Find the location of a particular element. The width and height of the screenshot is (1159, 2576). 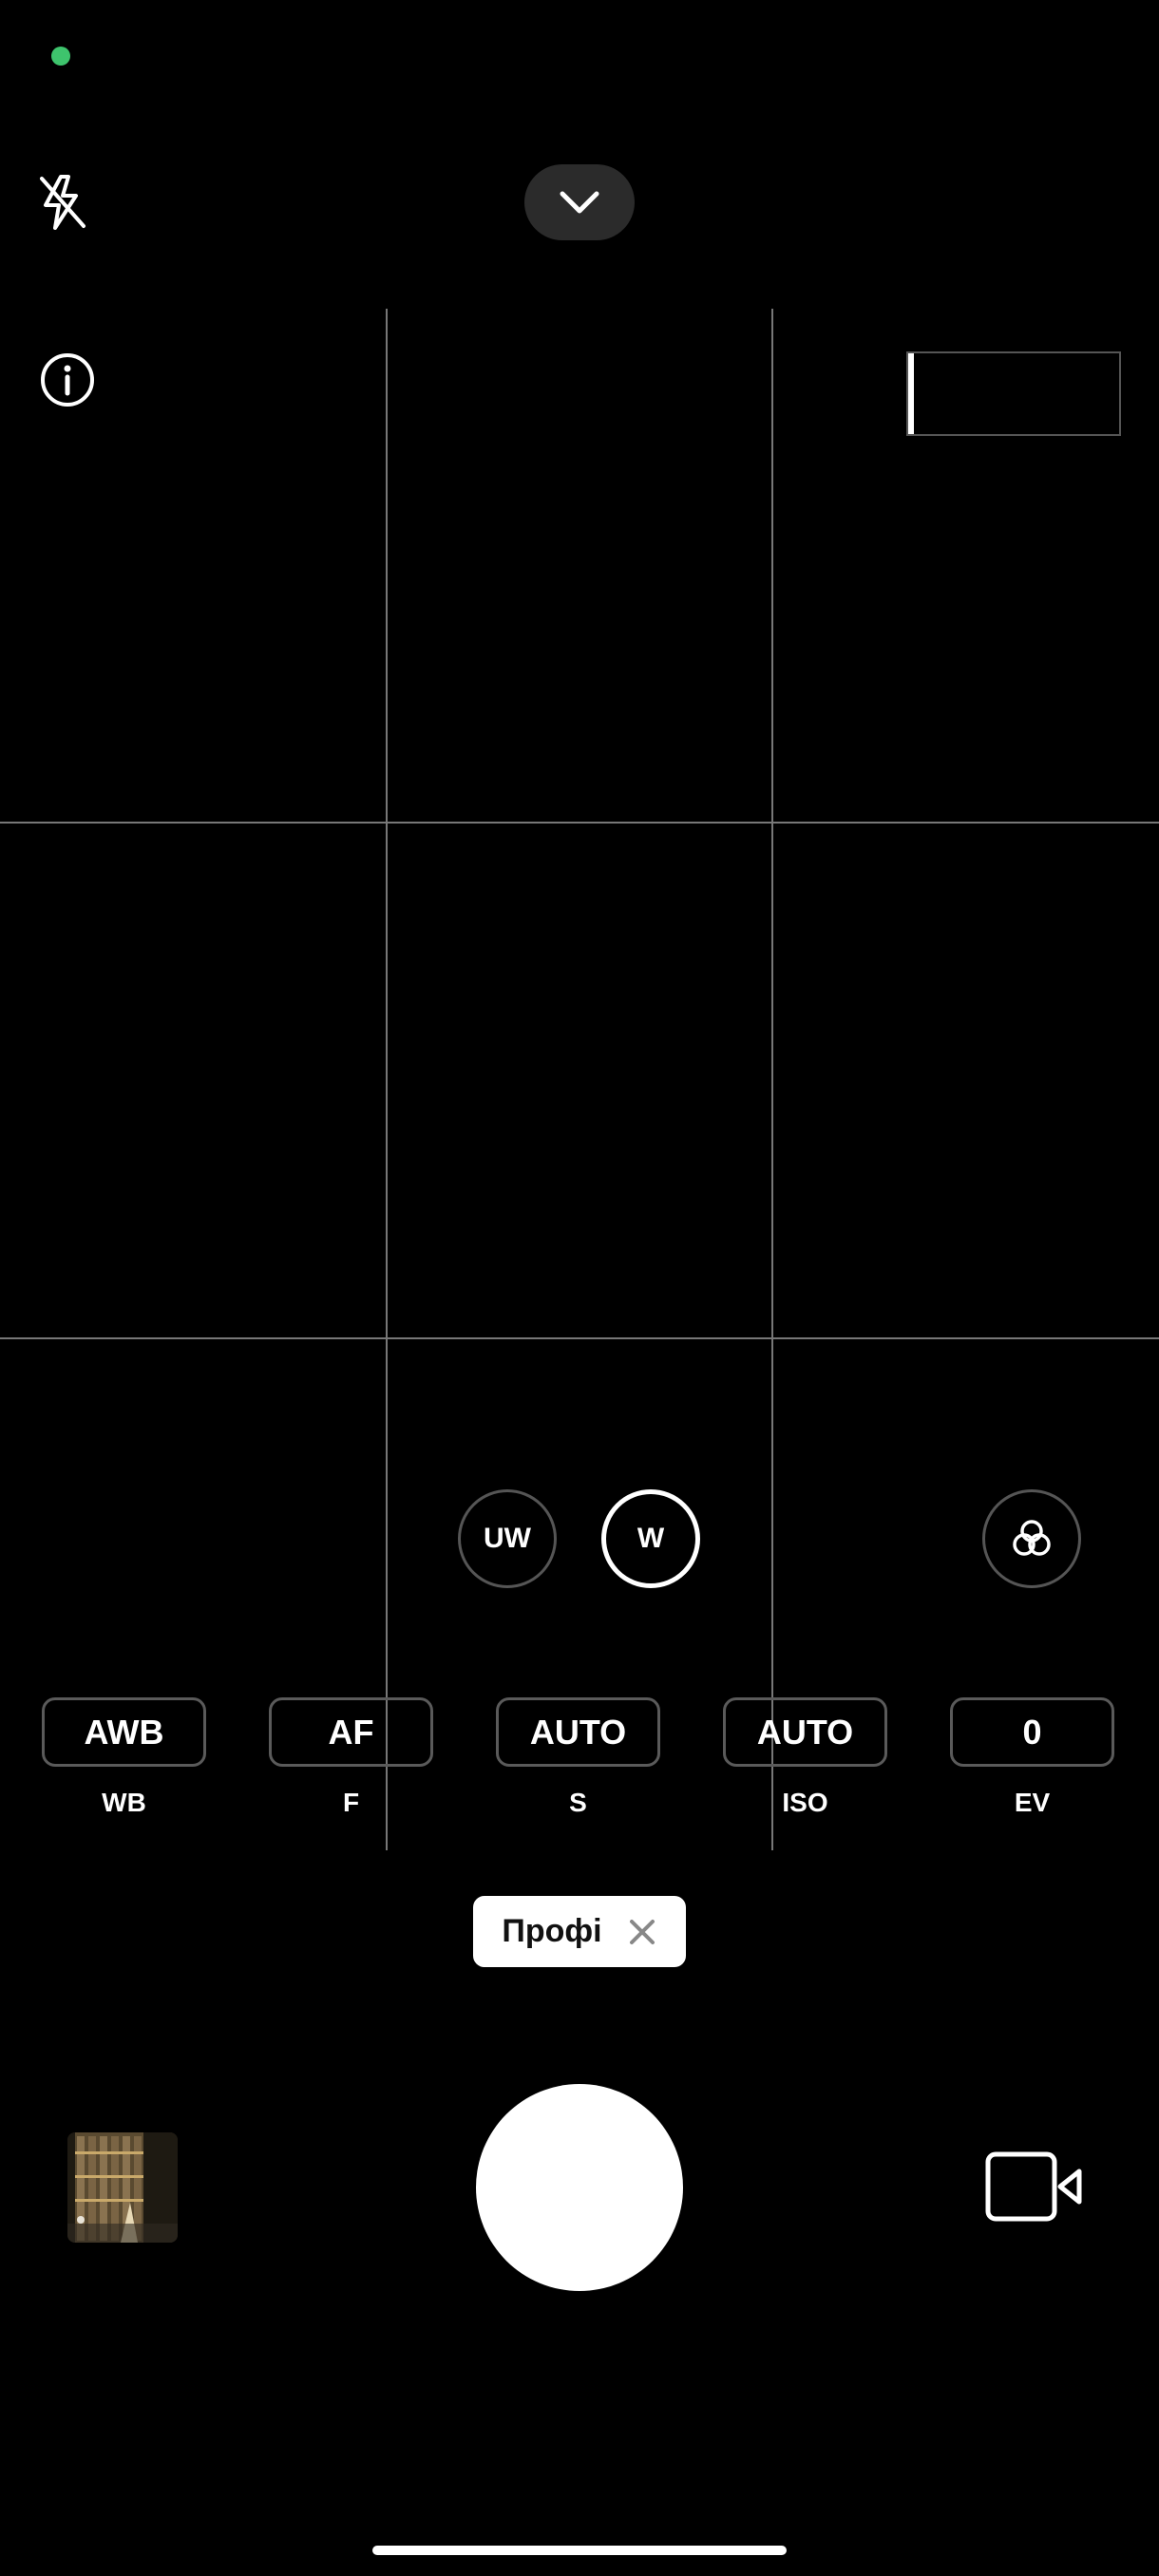

exposure-control: 0 EV is located at coordinates (1032, 1757).